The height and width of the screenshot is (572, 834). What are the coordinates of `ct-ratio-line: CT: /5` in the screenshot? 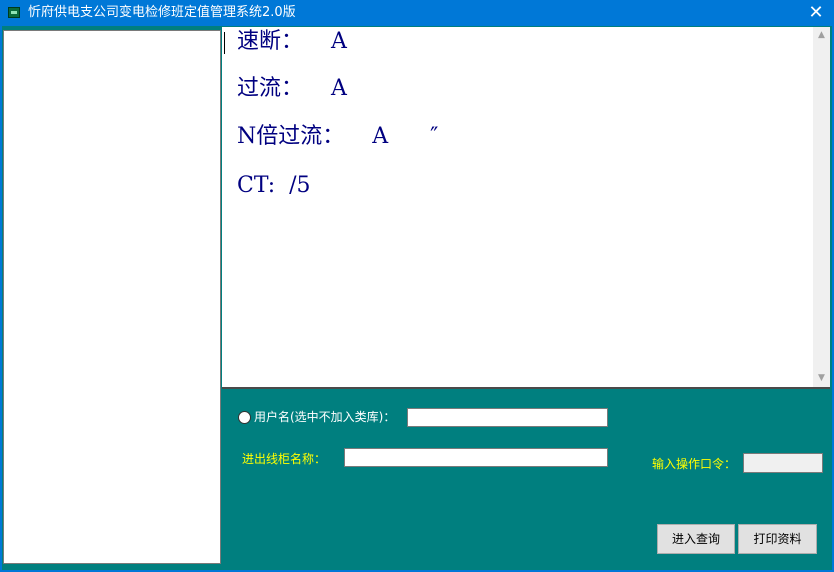 It's located at (274, 185).